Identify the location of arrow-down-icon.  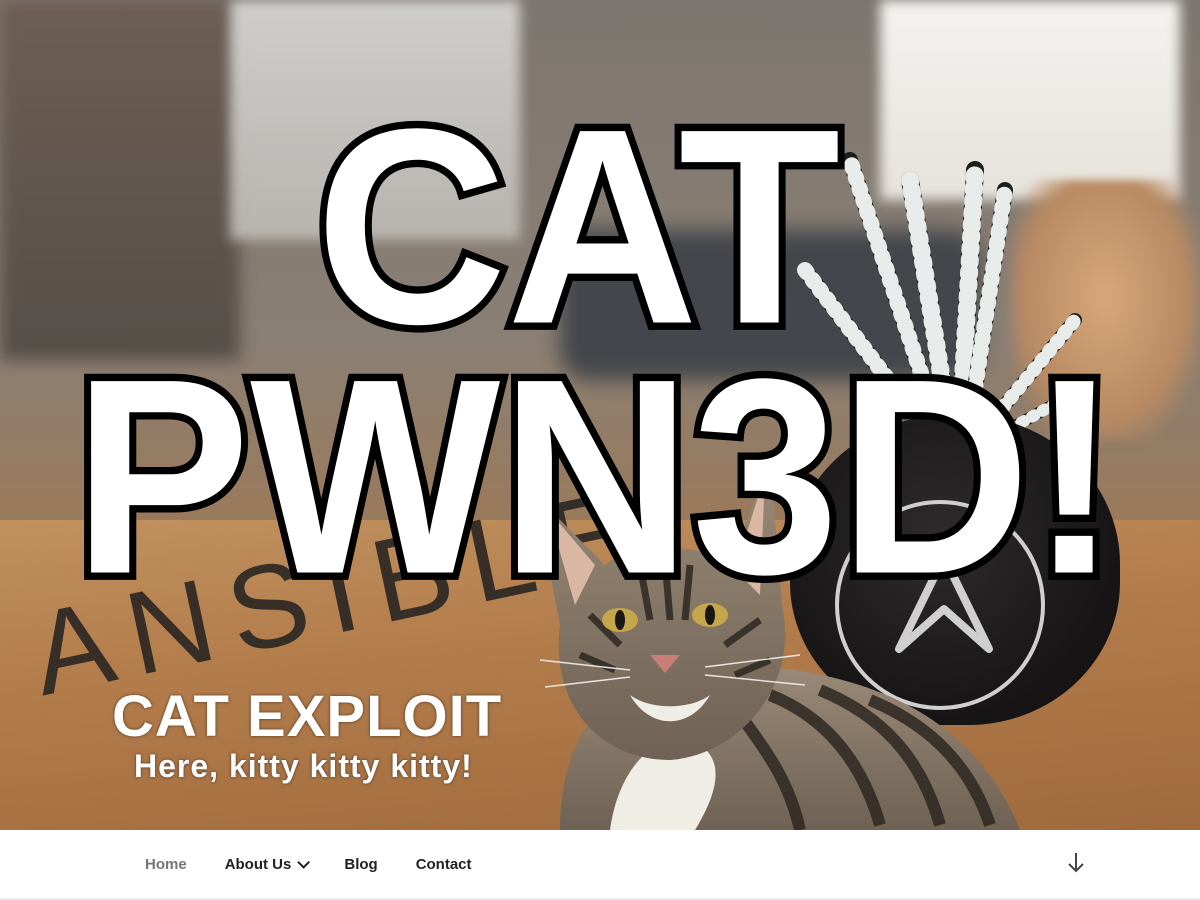
(1076, 863).